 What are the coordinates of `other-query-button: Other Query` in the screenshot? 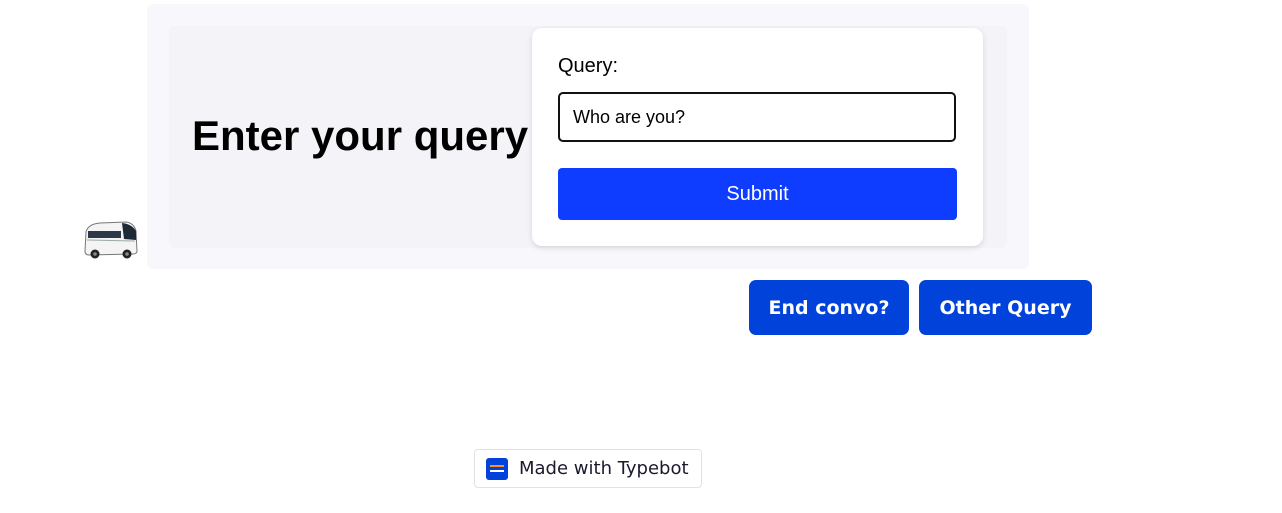 It's located at (1005, 307).